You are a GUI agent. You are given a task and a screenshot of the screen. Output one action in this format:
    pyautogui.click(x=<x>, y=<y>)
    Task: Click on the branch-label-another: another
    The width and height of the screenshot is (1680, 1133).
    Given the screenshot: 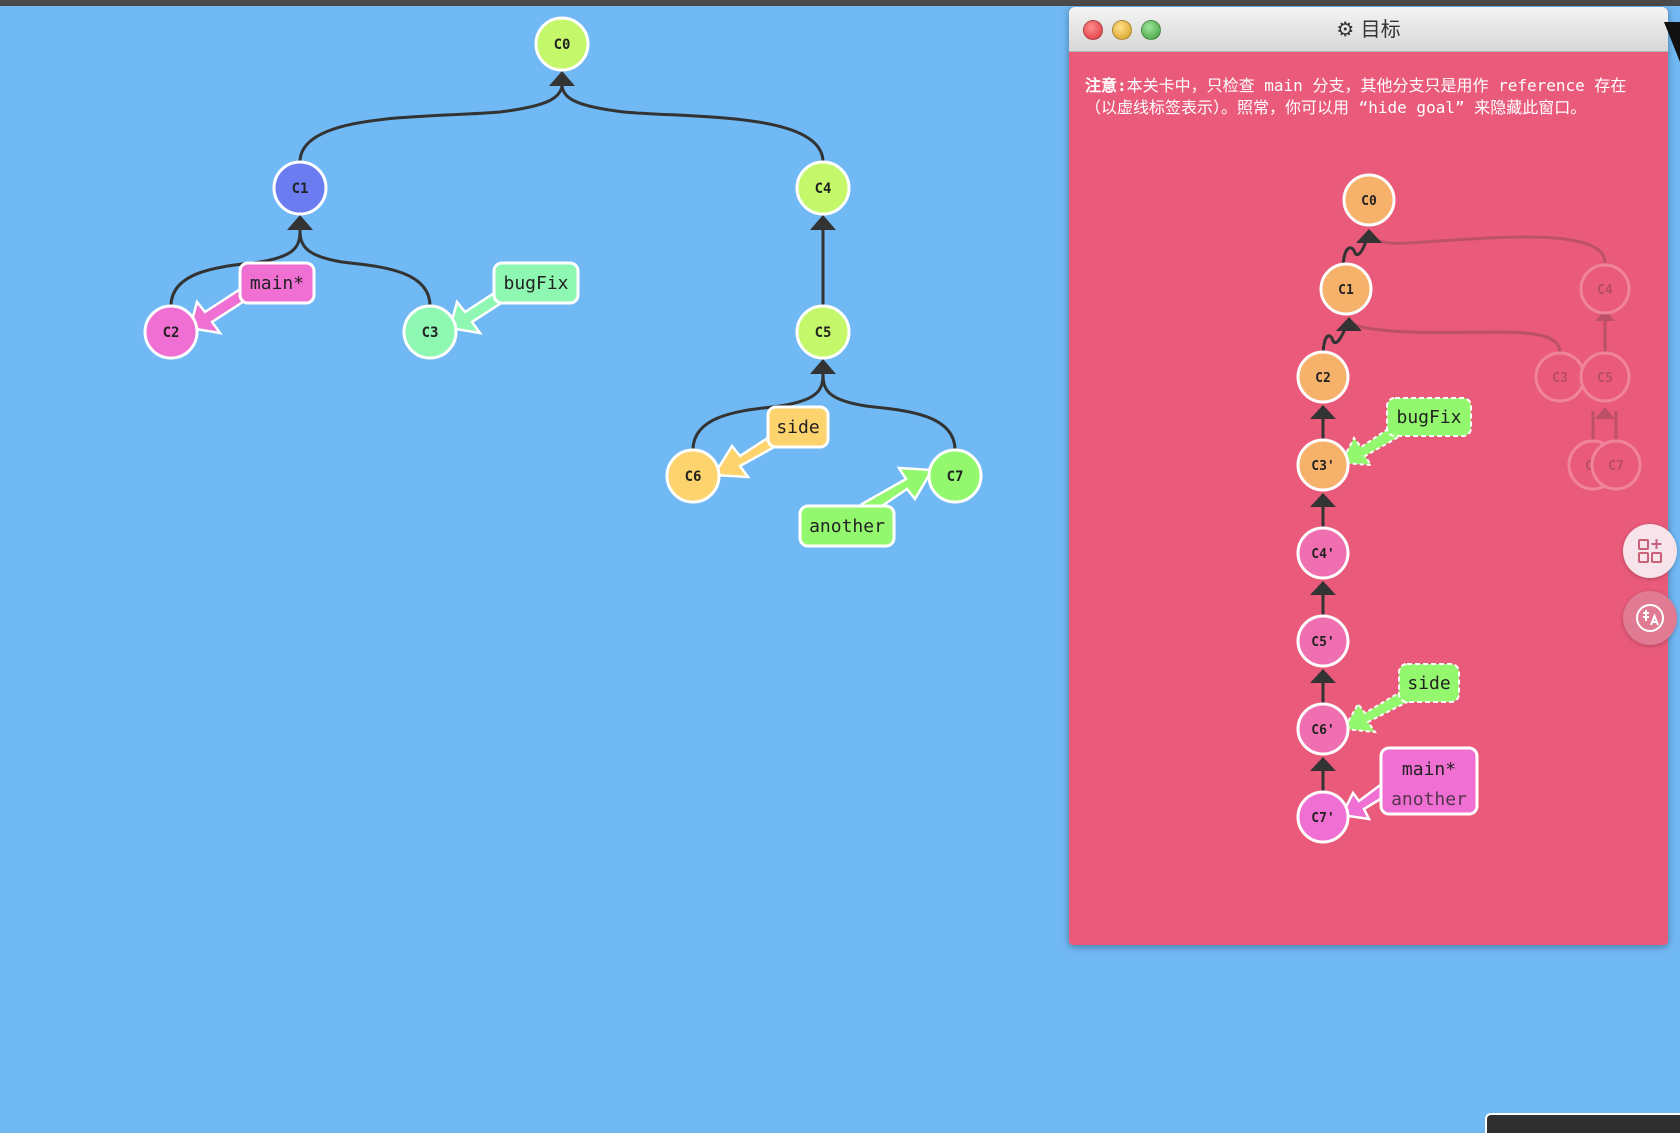 What is the action you would take?
    pyautogui.click(x=847, y=526)
    